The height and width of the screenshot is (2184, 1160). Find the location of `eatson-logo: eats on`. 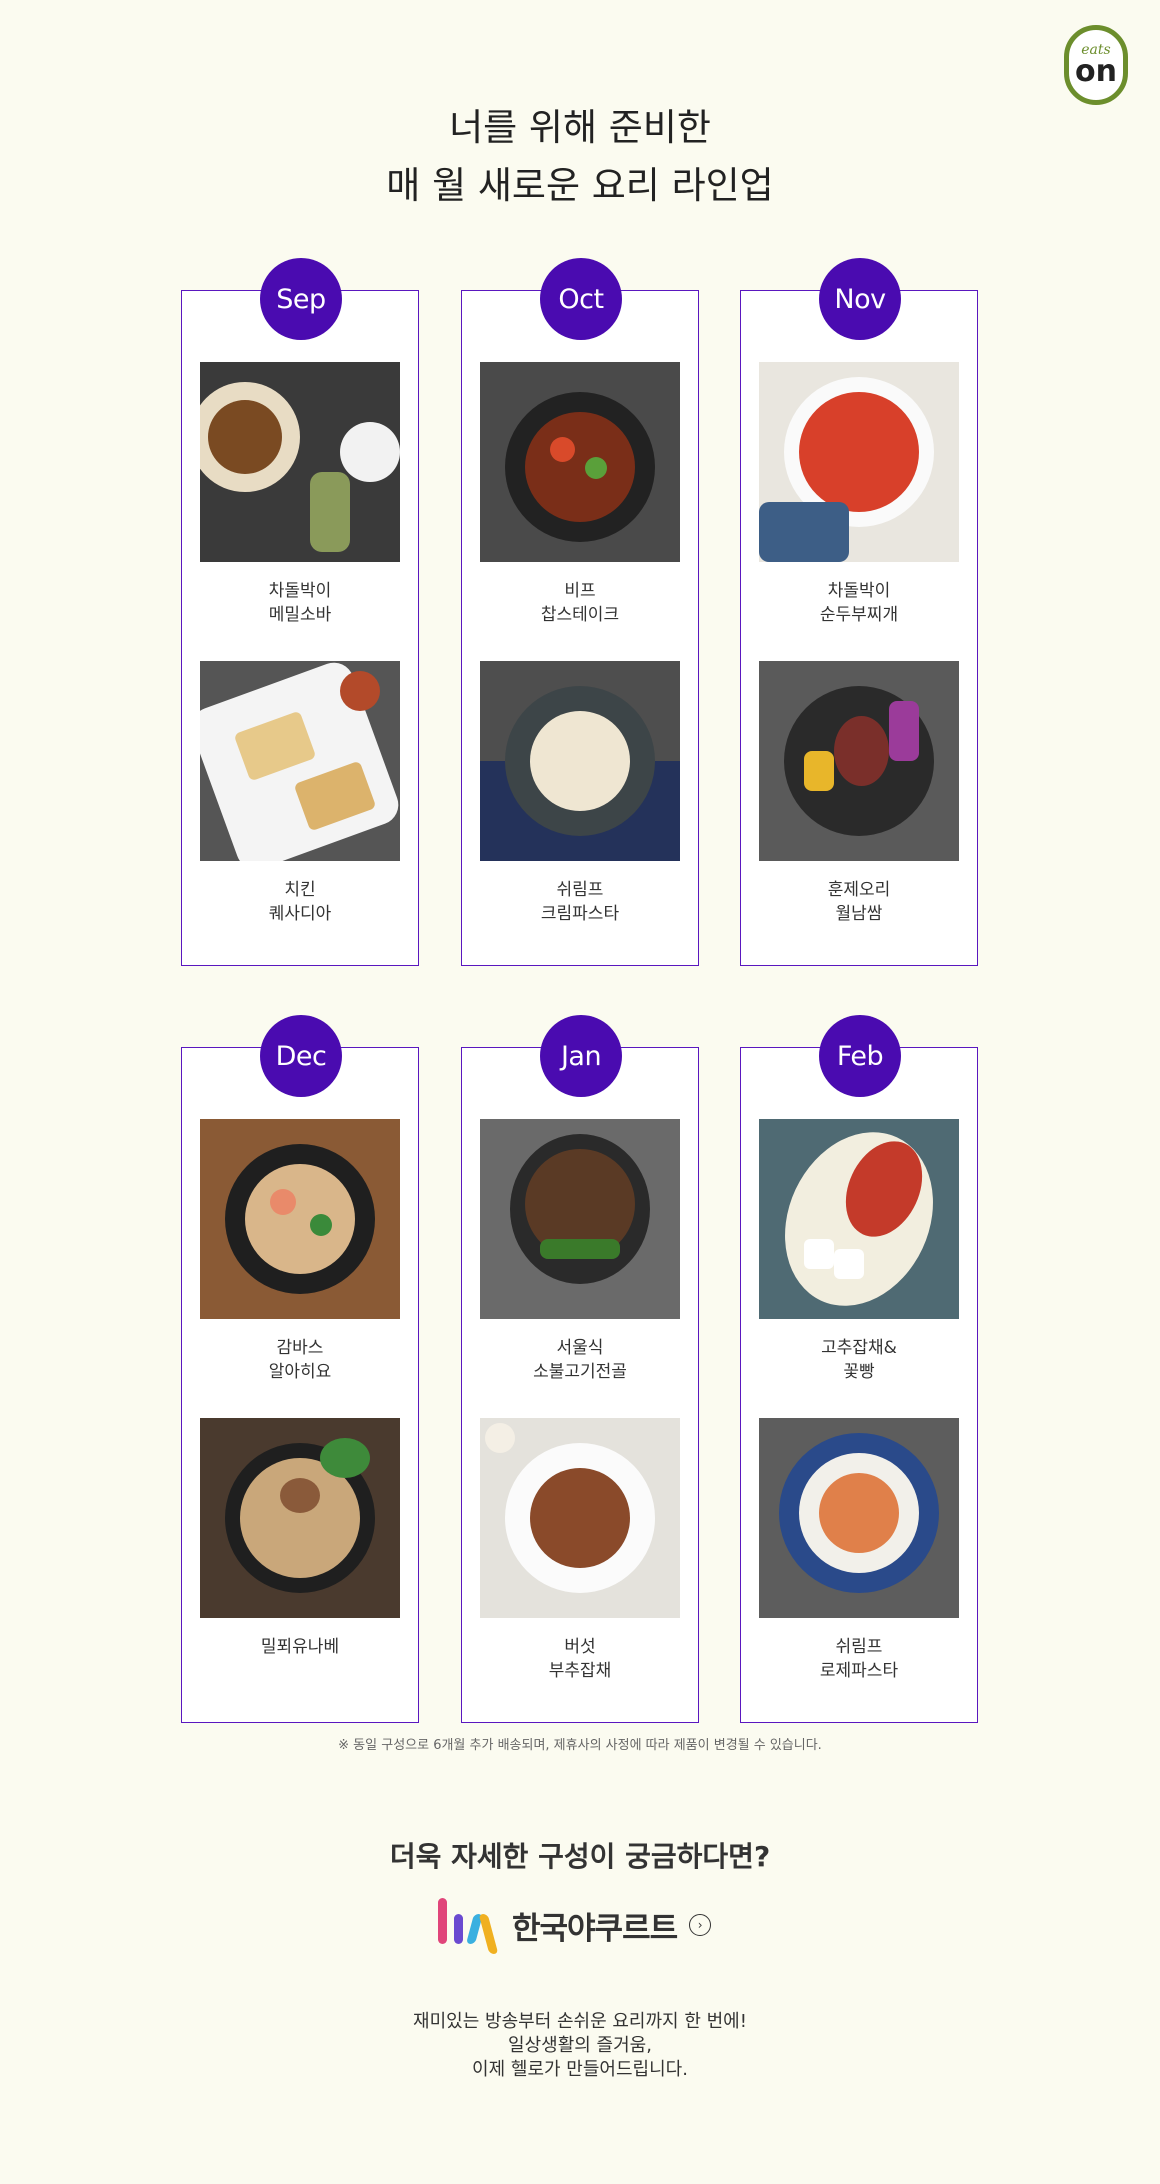

eatson-logo: eats on is located at coordinates (1096, 65).